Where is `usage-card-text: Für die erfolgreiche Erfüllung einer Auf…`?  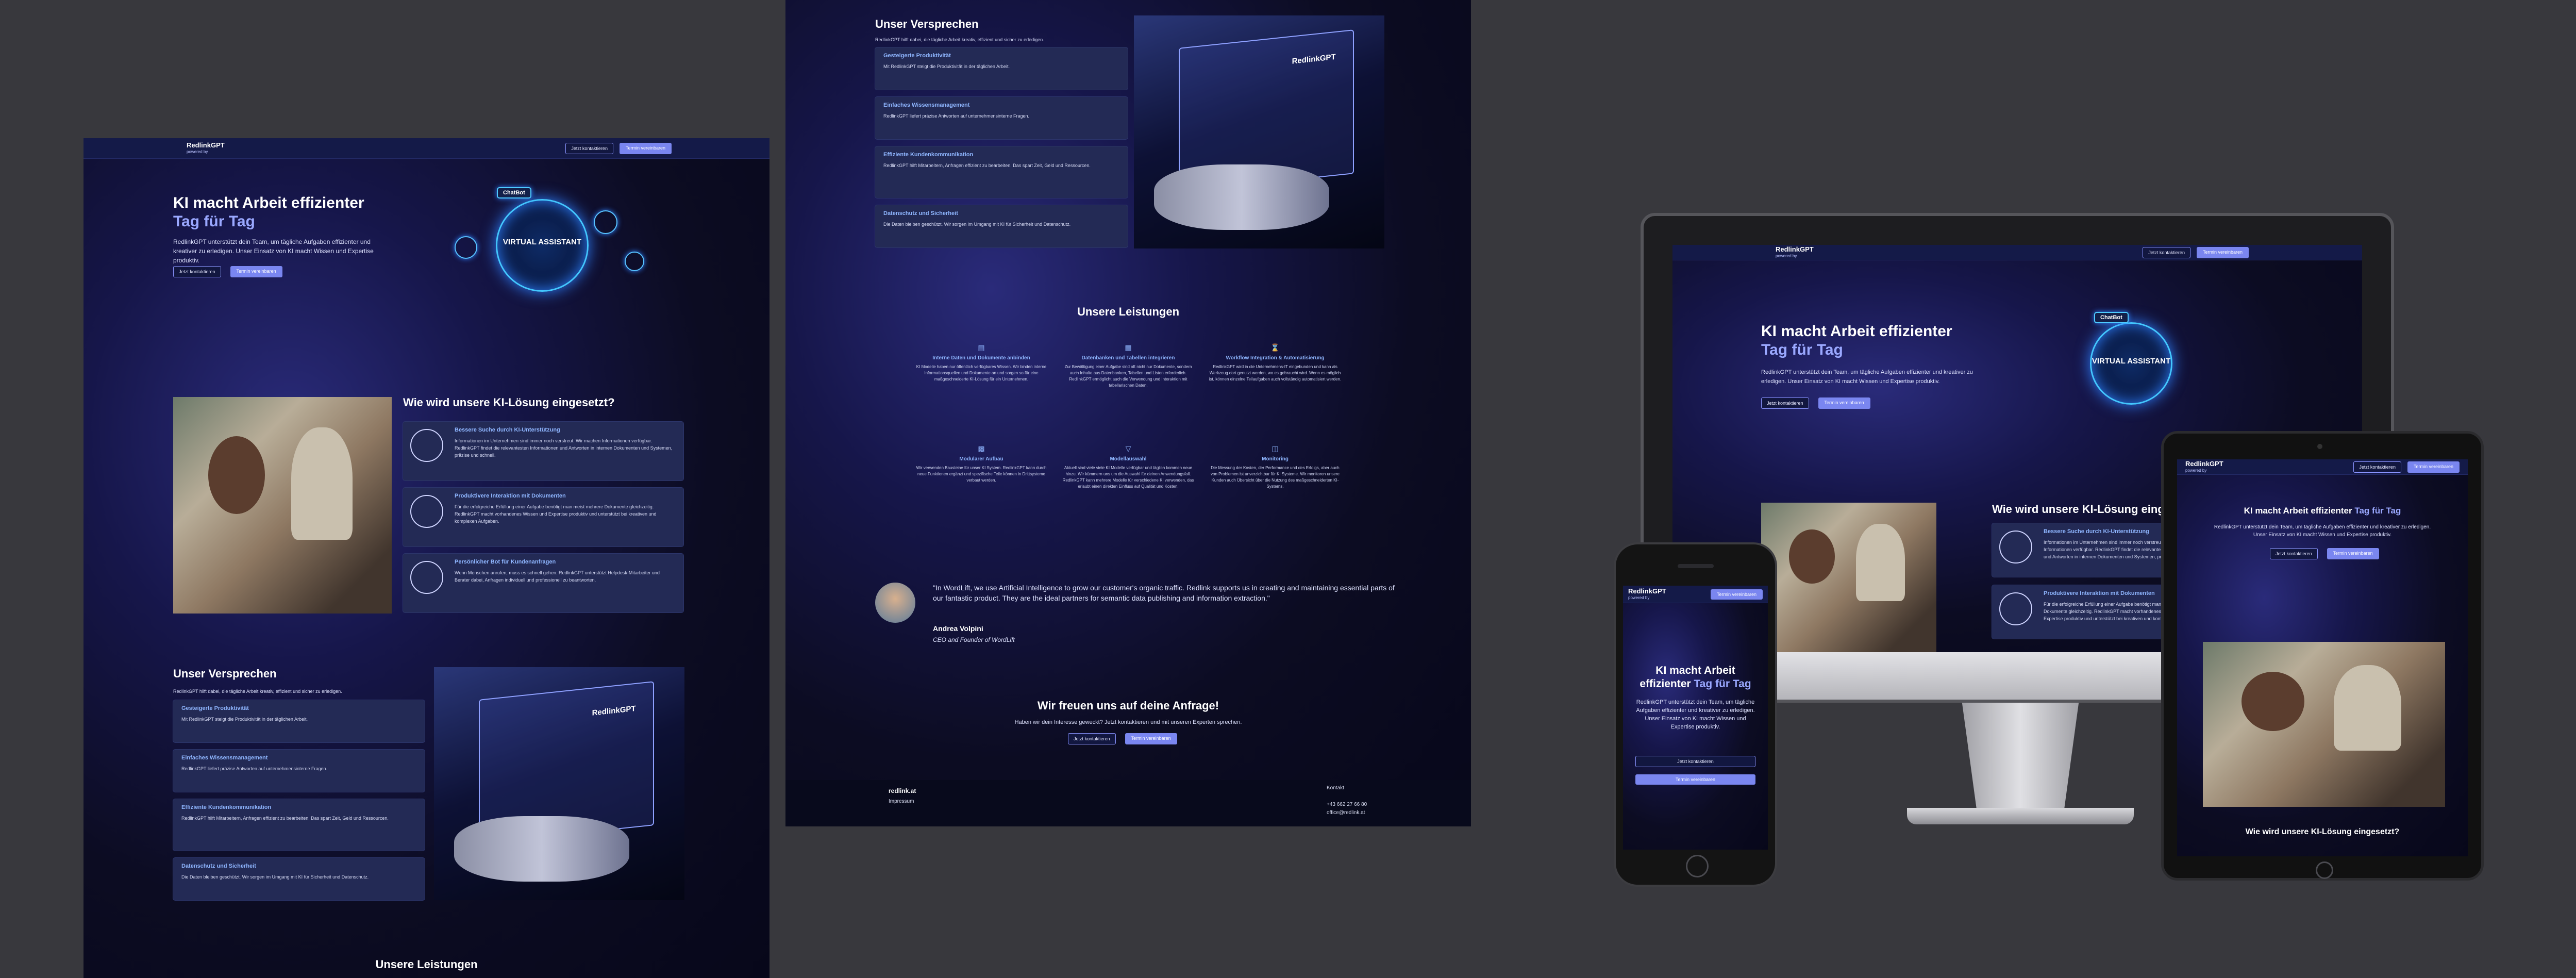
usage-card-text: Für die erfolgreiche Erfüllung einer Auf… is located at coordinates (556, 514).